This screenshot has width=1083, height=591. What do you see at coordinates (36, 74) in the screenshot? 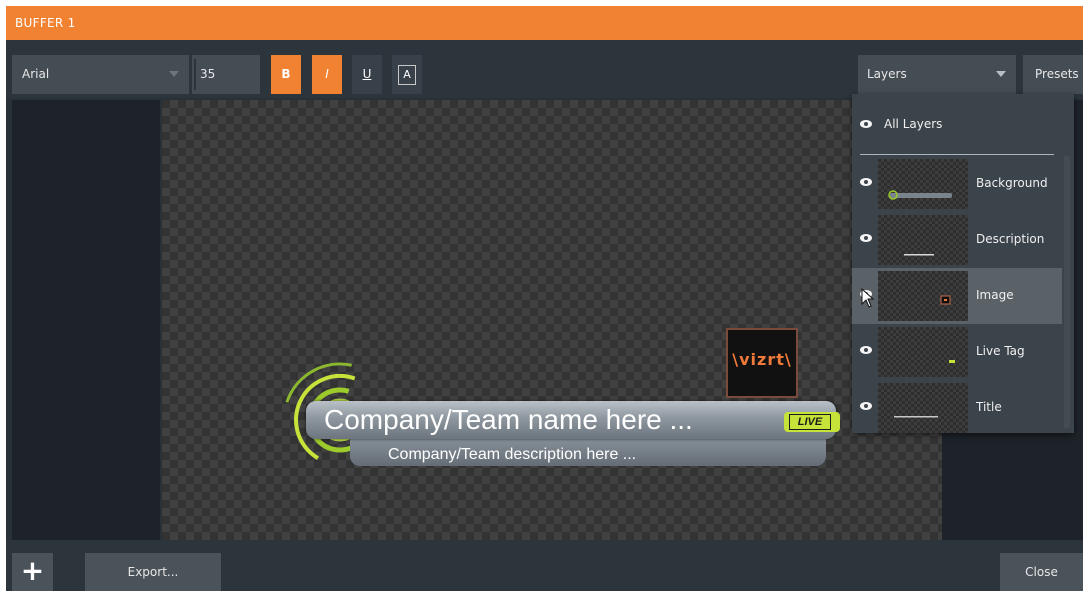
I see `font-family-value: Arial` at bounding box center [36, 74].